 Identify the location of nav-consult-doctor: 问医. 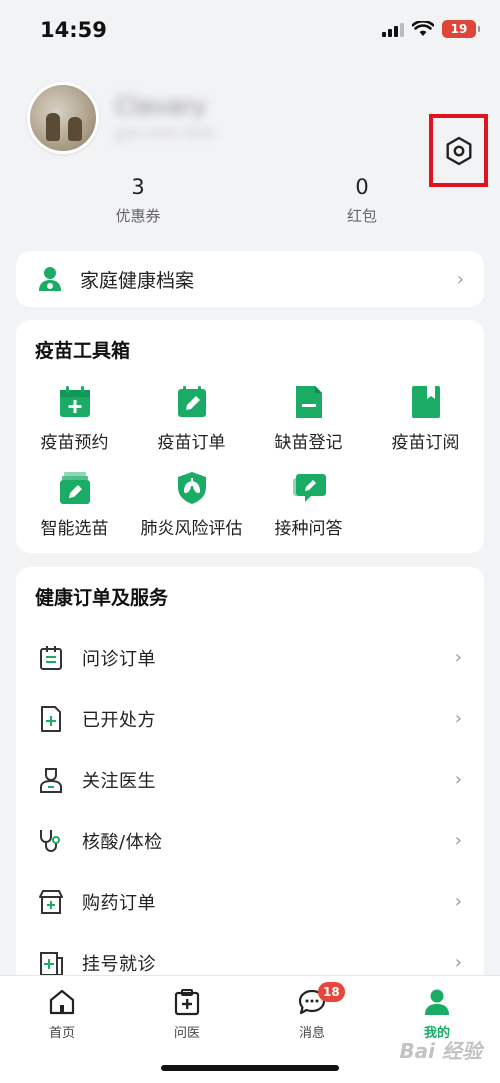
(187, 1014).